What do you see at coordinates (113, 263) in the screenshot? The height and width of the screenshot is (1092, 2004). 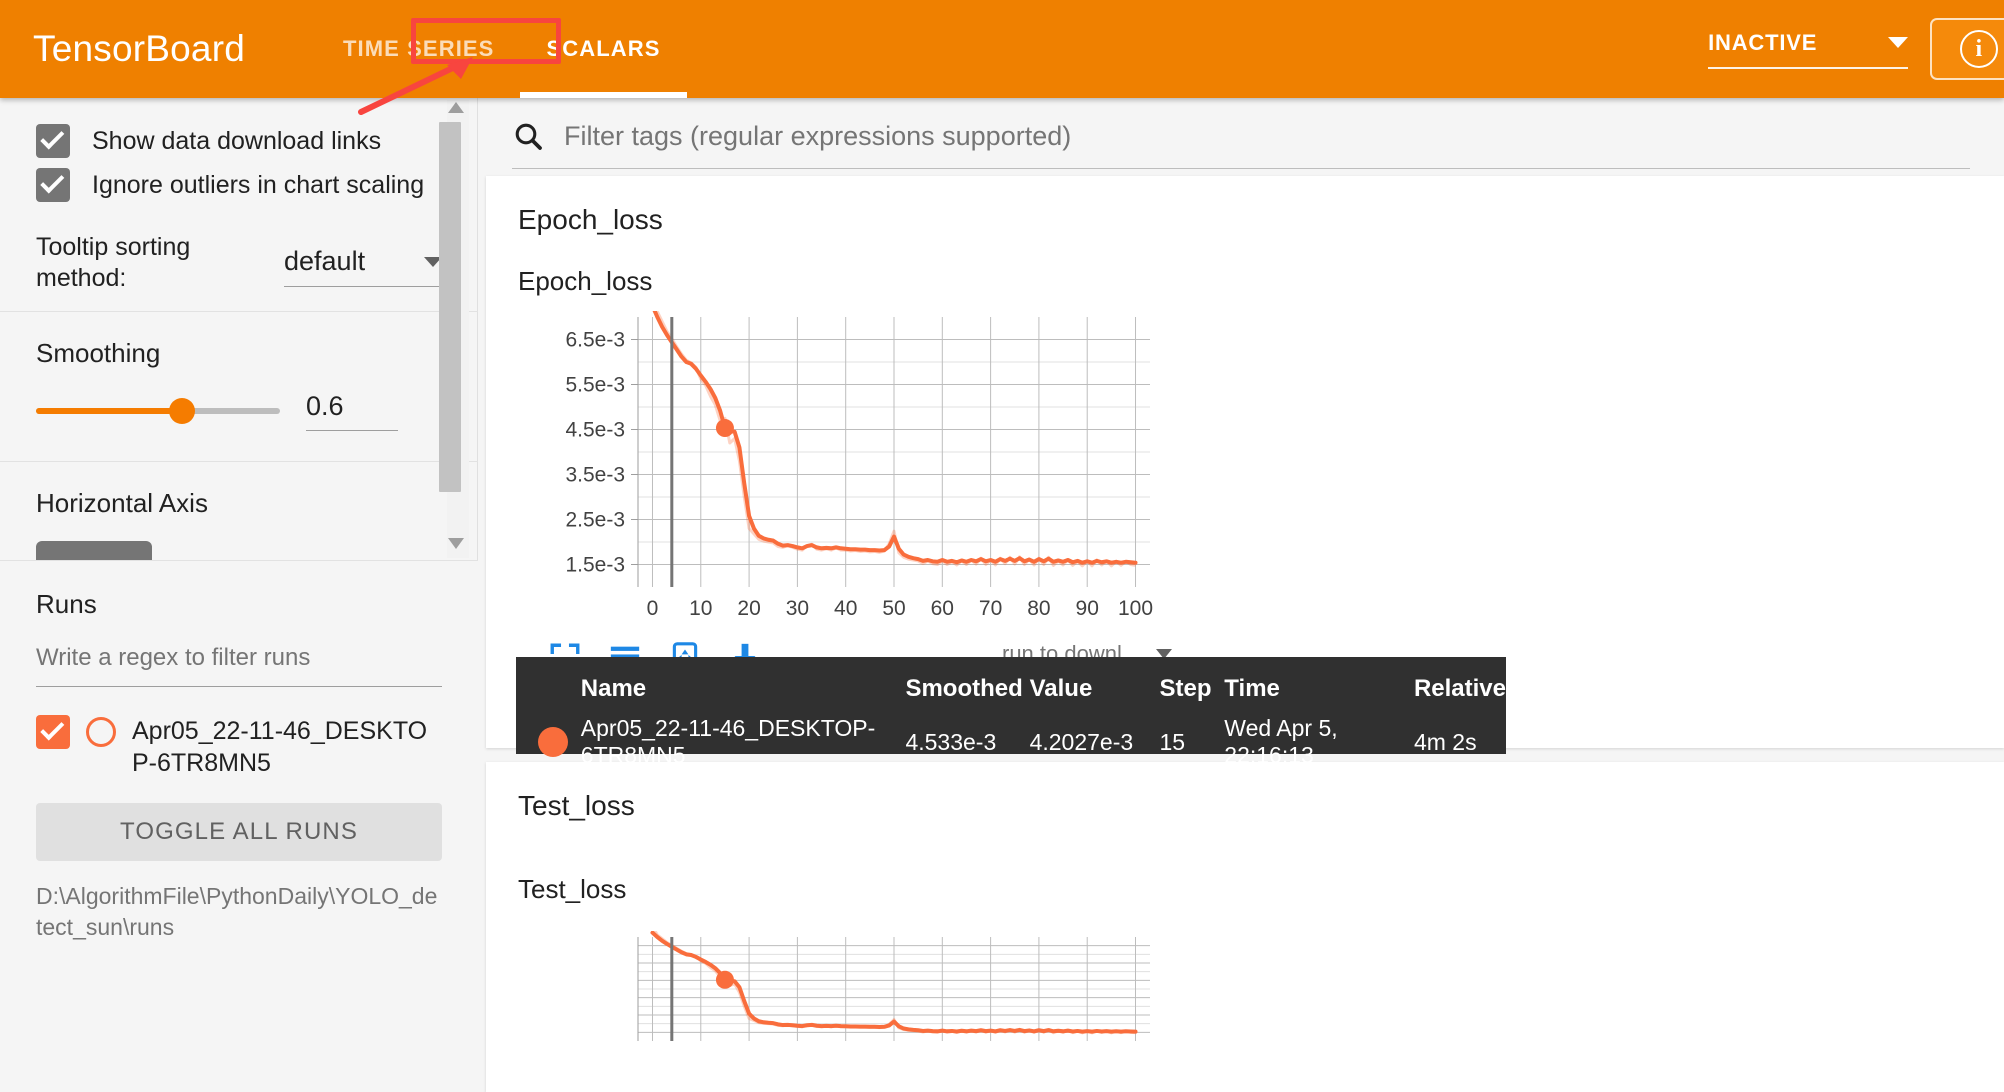 I see `tooltip-sorting-label: Tooltip sorting method:` at bounding box center [113, 263].